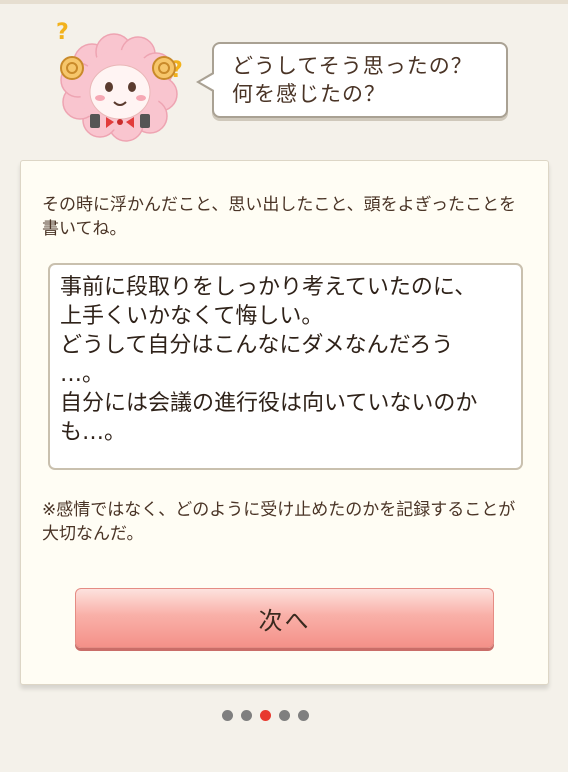 This screenshot has width=568, height=772. I want to click on page-dot-active, so click(265, 715).